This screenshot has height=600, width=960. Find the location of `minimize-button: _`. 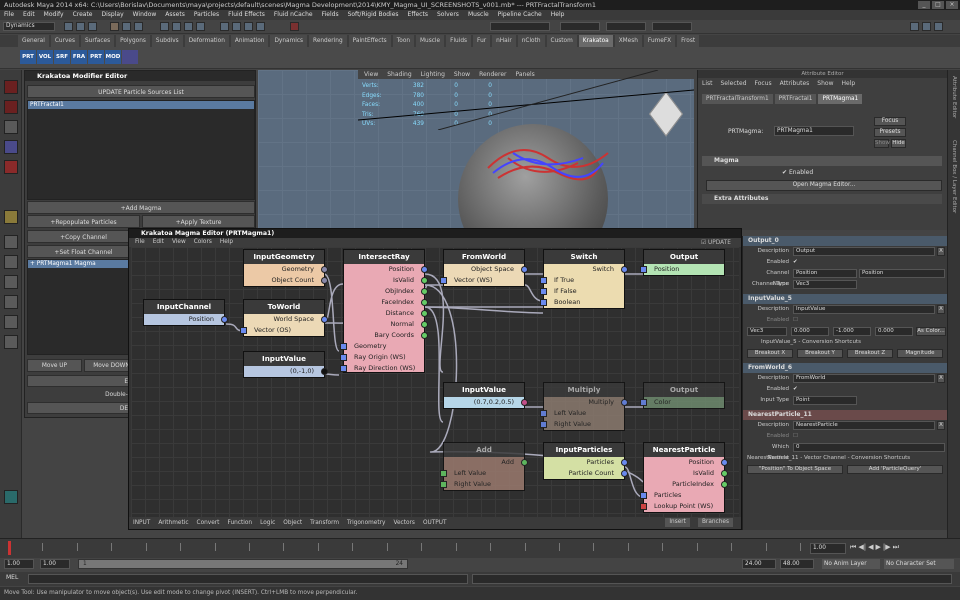

minimize-button: _ is located at coordinates (924, 5).